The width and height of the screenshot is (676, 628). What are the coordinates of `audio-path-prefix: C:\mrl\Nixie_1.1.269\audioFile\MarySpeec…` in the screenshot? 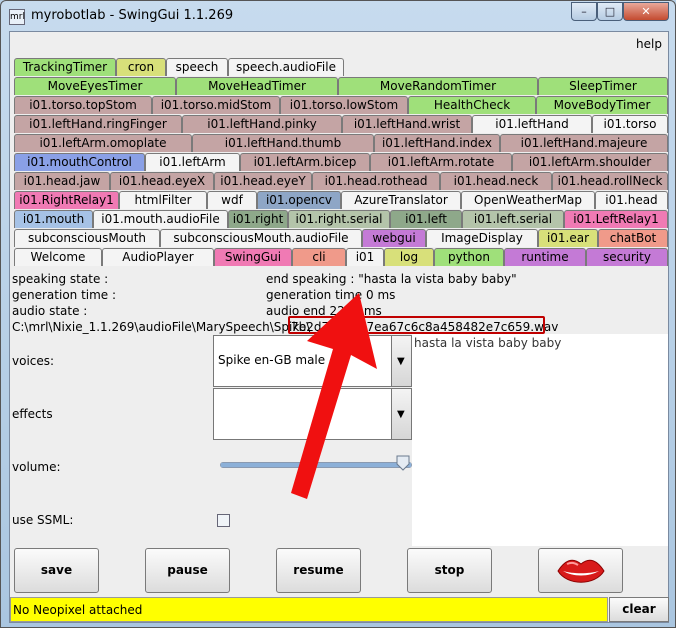 It's located at (161, 327).